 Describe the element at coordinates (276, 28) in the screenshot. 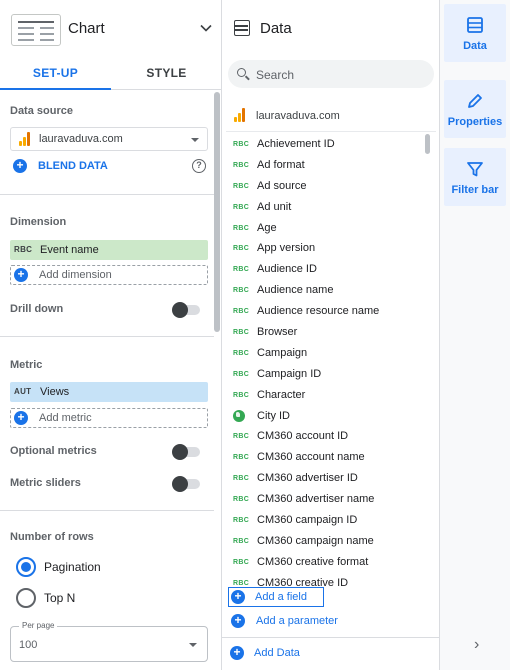

I see `data-panel-title: Data` at that location.